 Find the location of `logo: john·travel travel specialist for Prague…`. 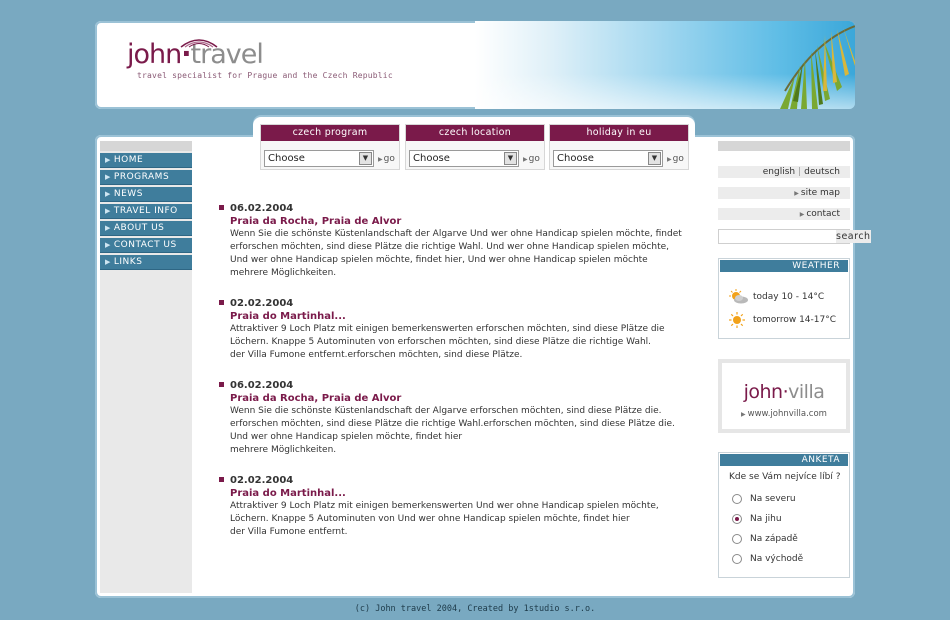

logo: john·travel travel specialist for Prague… is located at coordinates (260, 59).